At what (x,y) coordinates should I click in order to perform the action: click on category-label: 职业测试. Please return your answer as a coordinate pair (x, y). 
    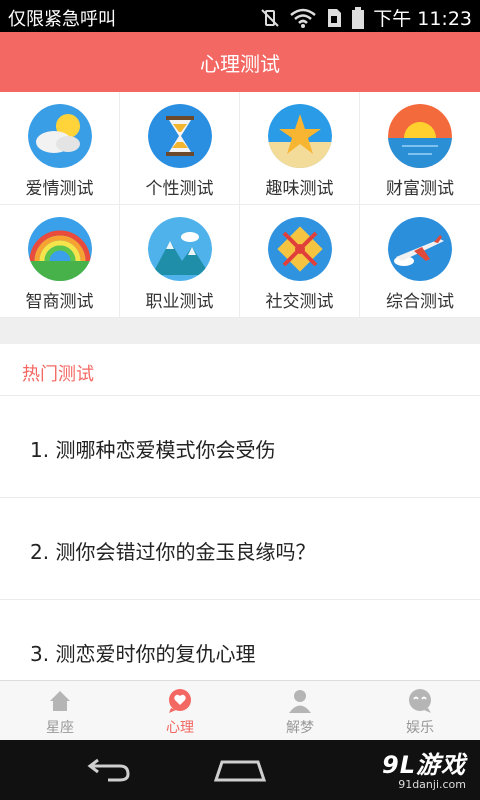
    Looking at the image, I should click on (179, 302).